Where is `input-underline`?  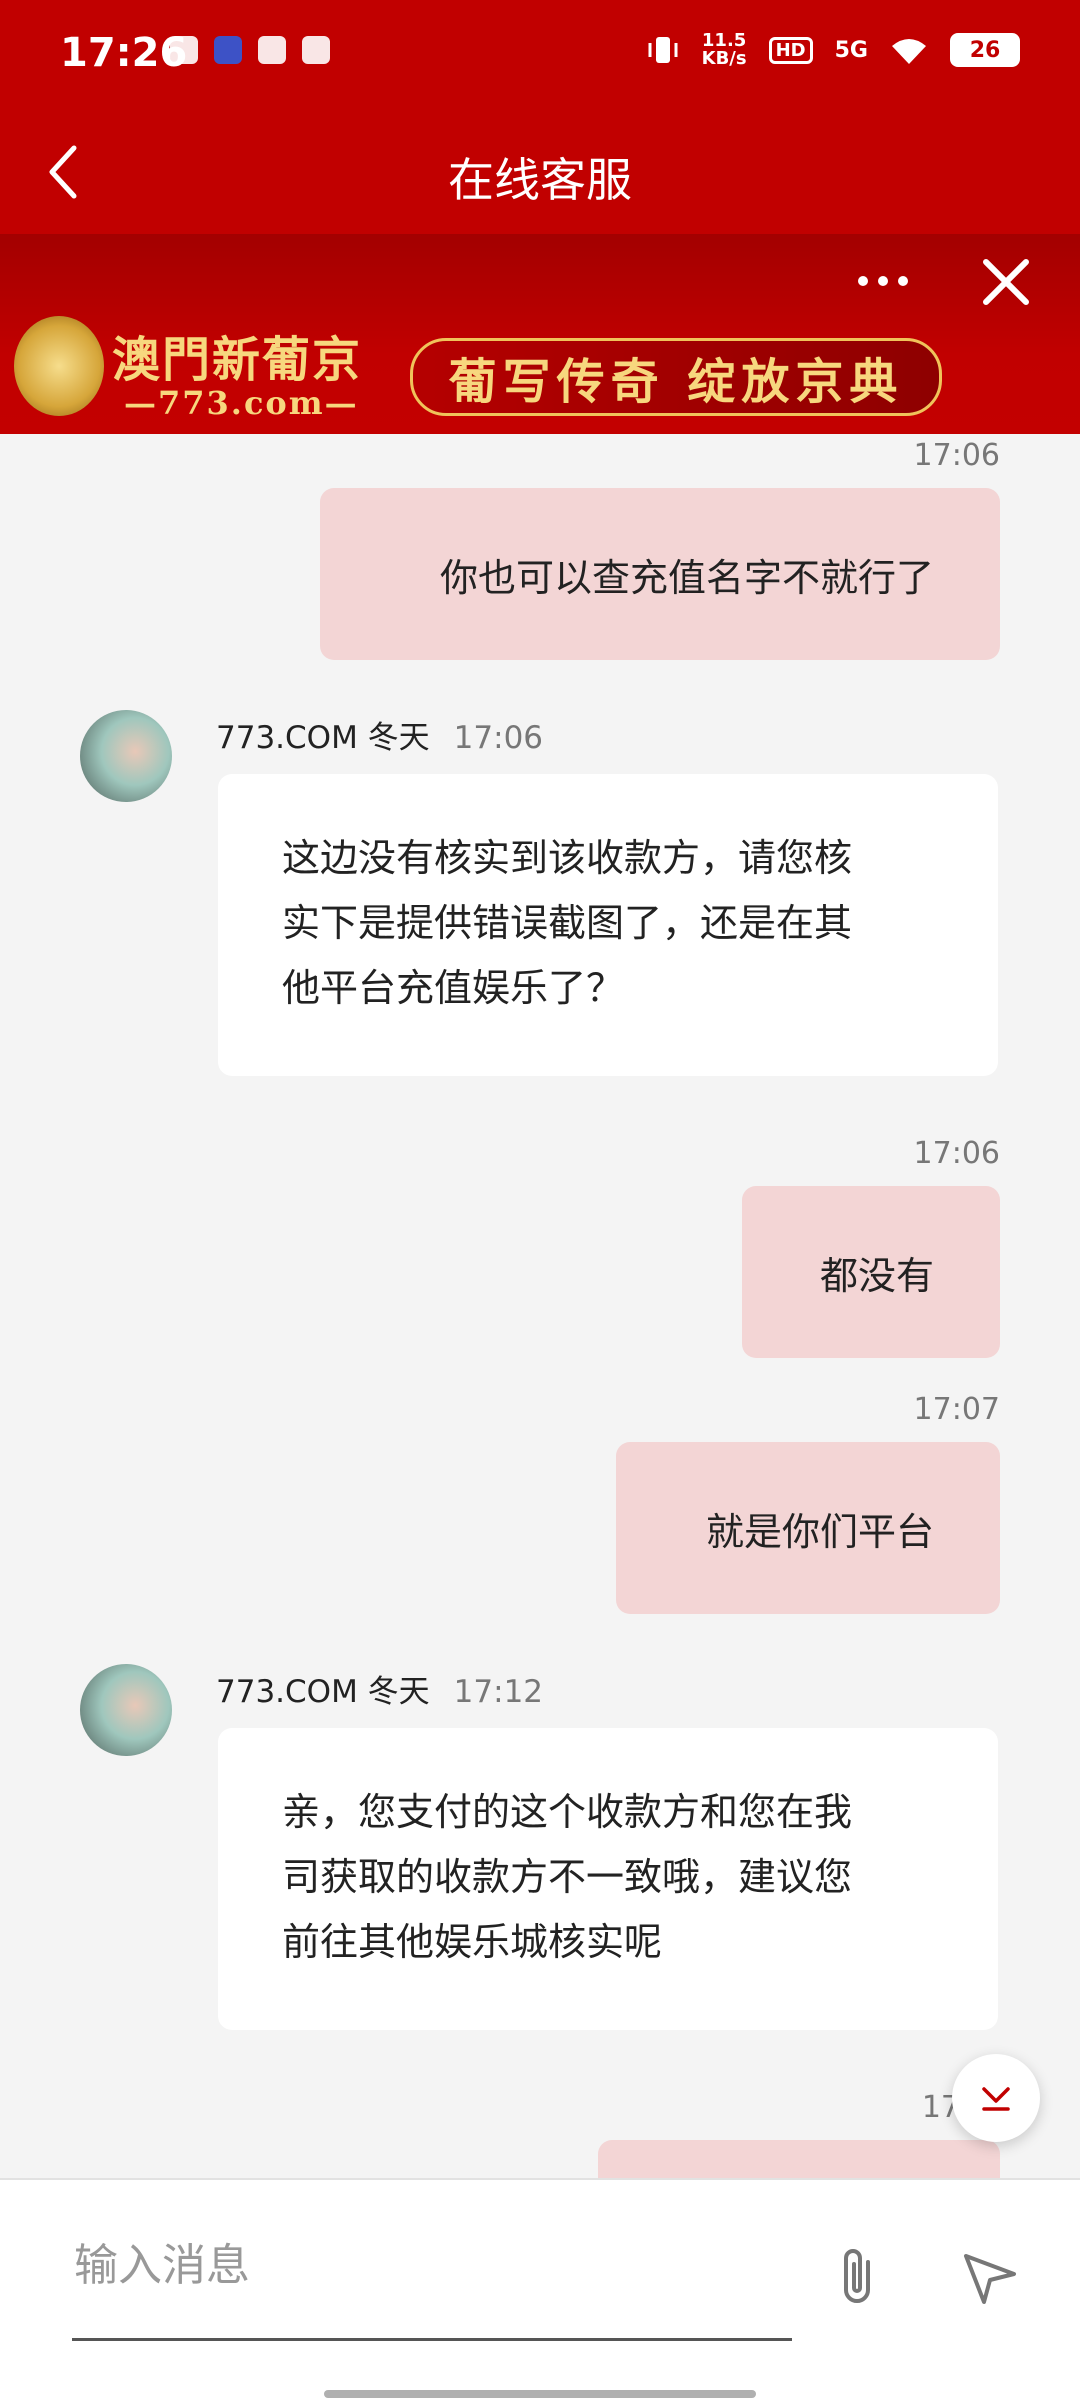
input-underline is located at coordinates (432, 2339).